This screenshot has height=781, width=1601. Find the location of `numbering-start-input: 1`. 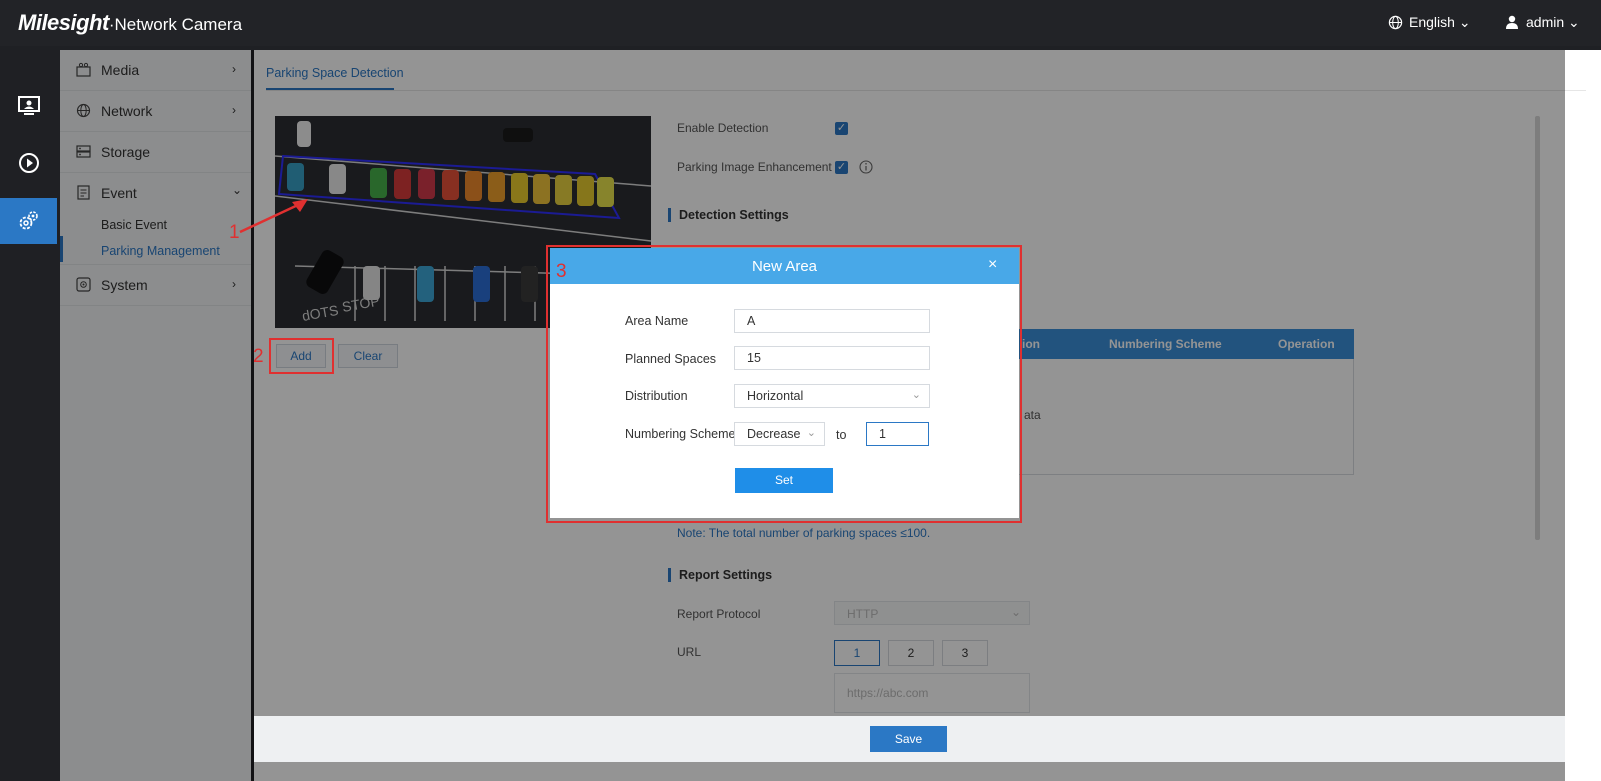

numbering-start-input: 1 is located at coordinates (897, 434).